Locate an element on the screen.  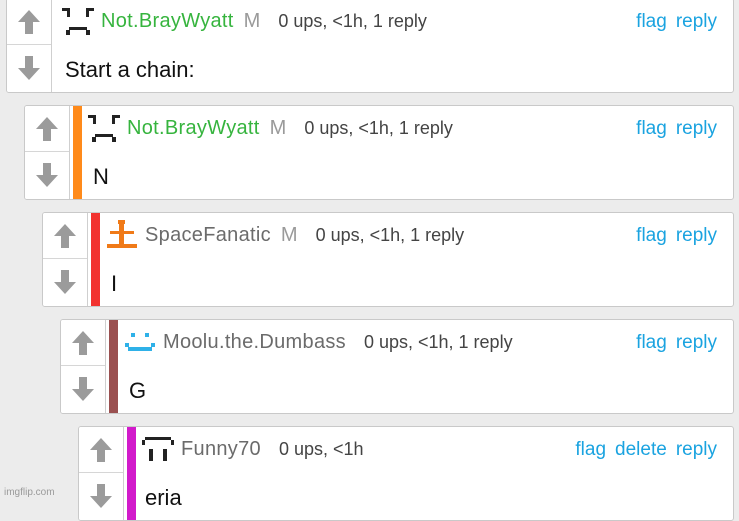
username-link: Funny70 is located at coordinates (221, 449).